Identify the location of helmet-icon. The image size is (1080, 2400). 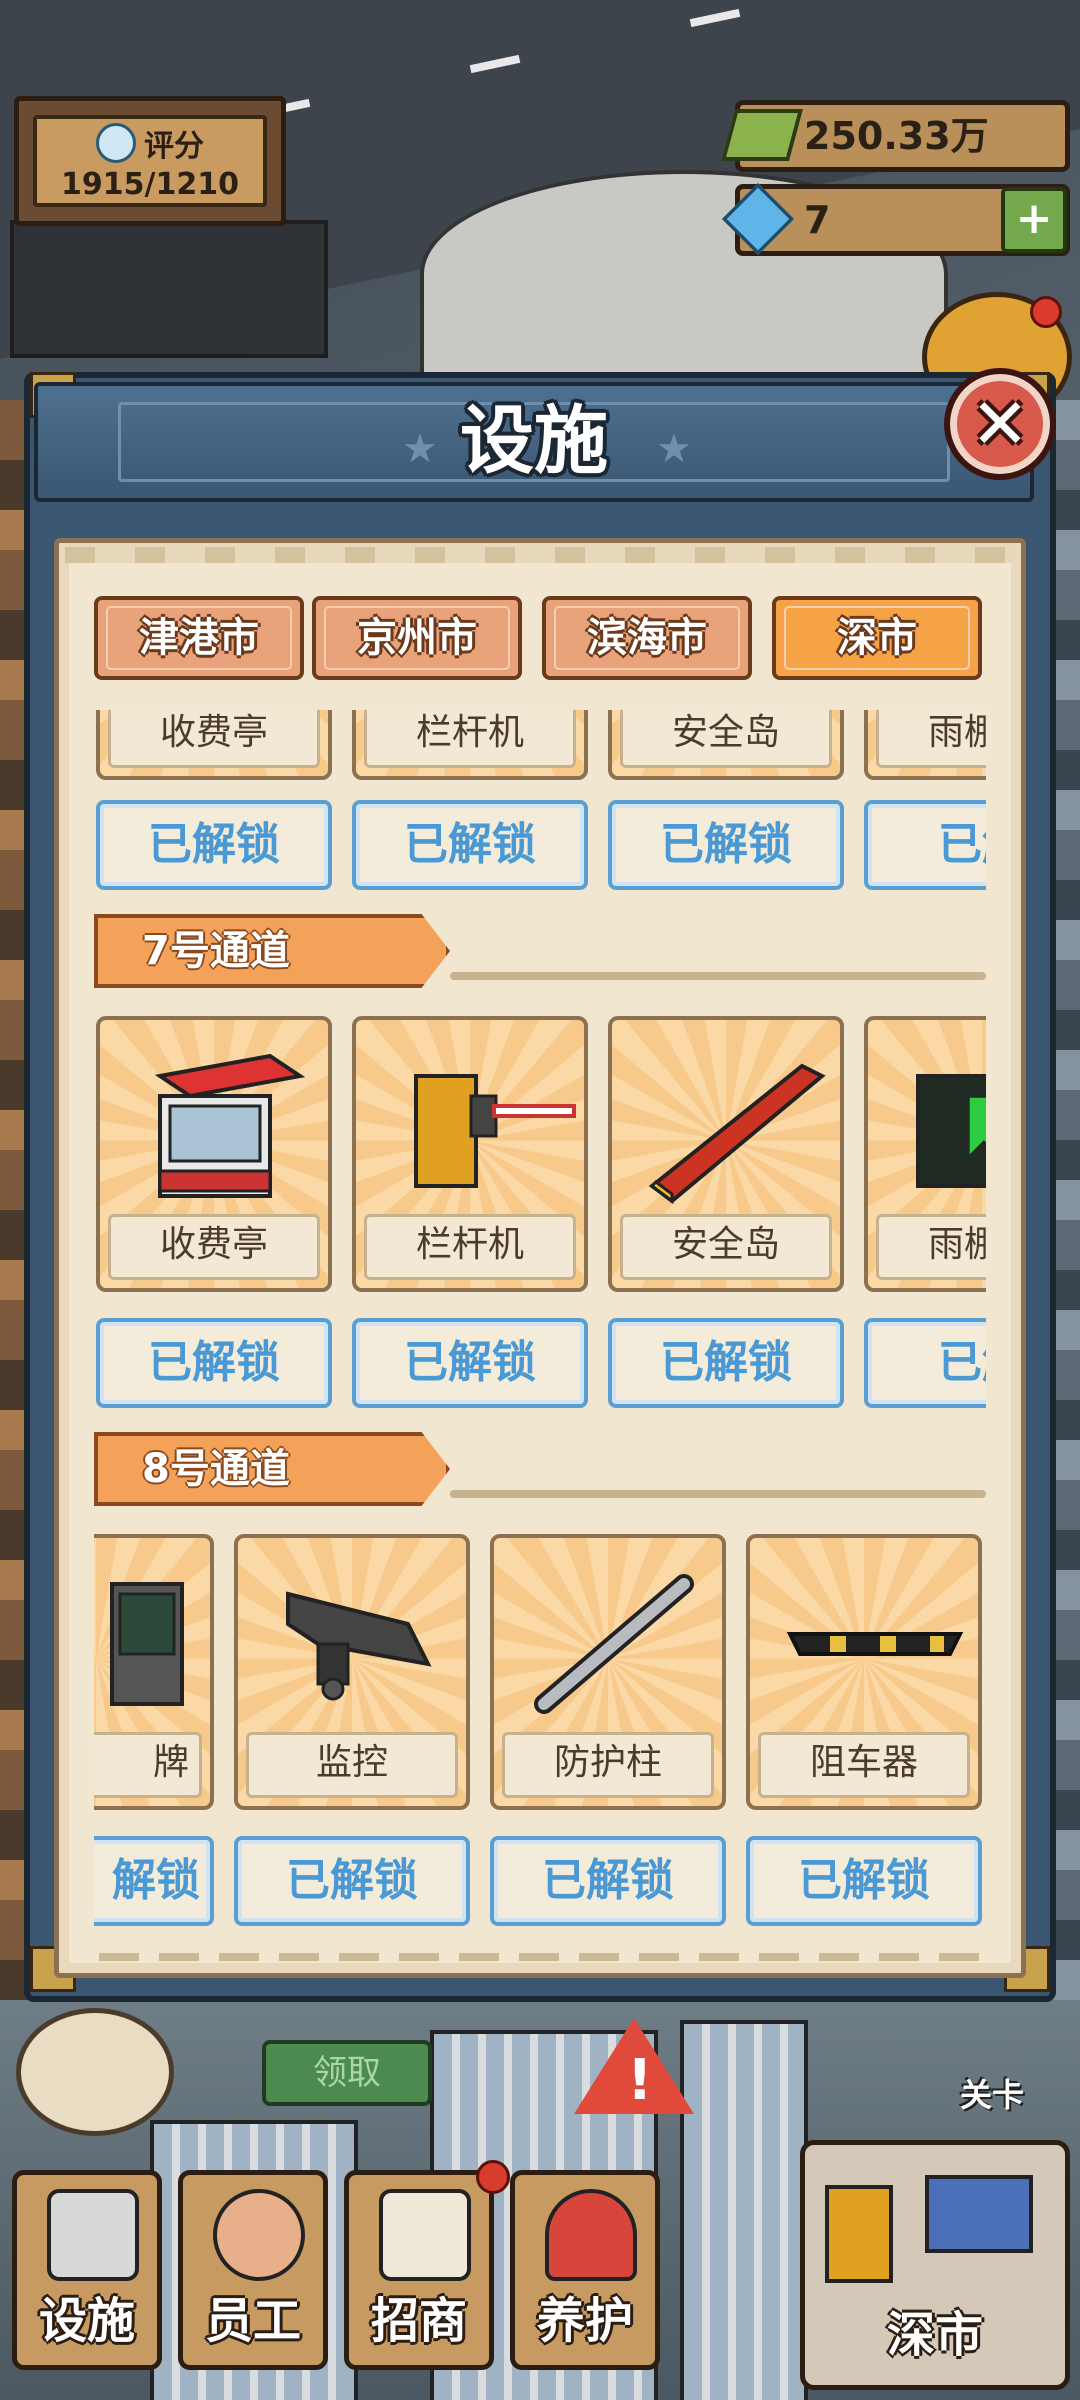
(591, 2235).